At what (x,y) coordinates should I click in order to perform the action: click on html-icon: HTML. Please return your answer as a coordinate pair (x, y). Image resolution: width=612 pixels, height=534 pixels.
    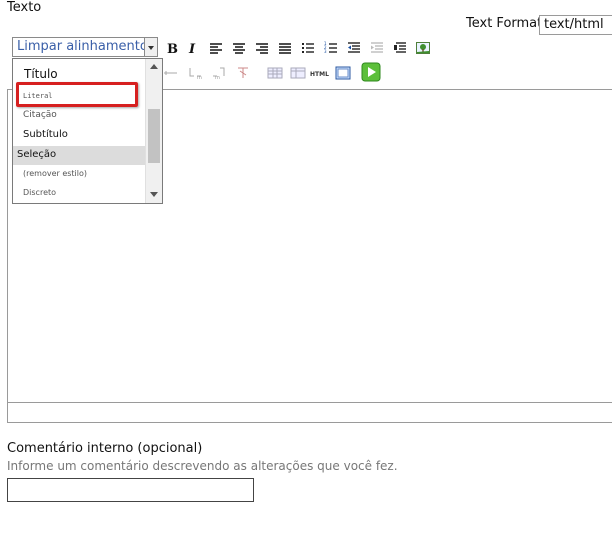
    Looking at the image, I should click on (320, 73).